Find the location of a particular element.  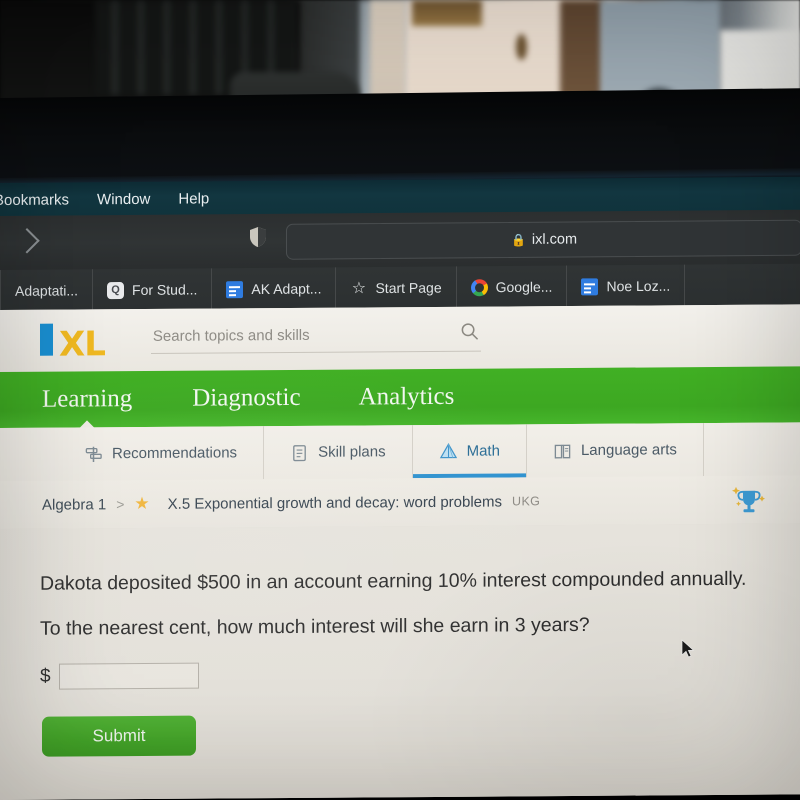

search-icon is located at coordinates (469, 330).